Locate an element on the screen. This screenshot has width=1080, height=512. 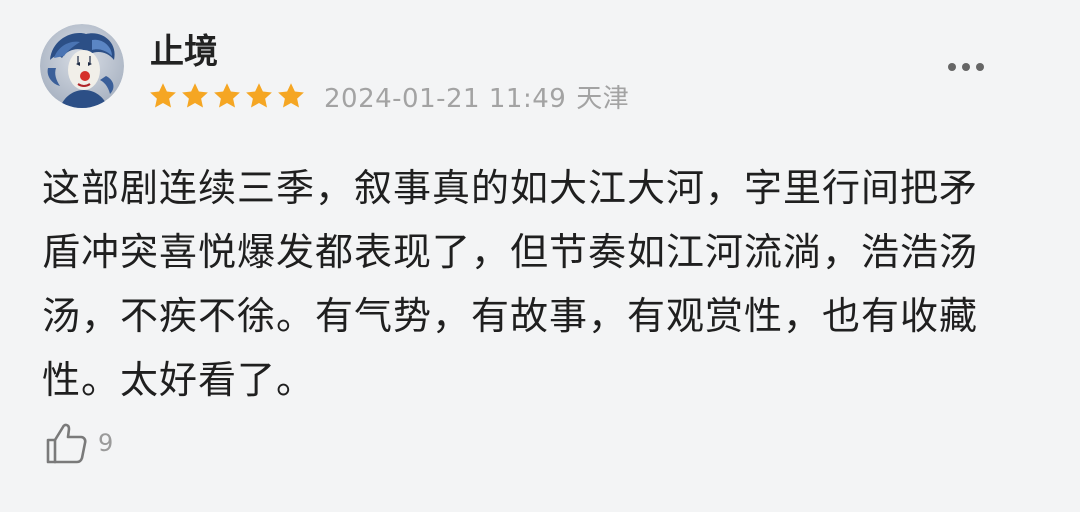
avatar-image is located at coordinates (82, 66).